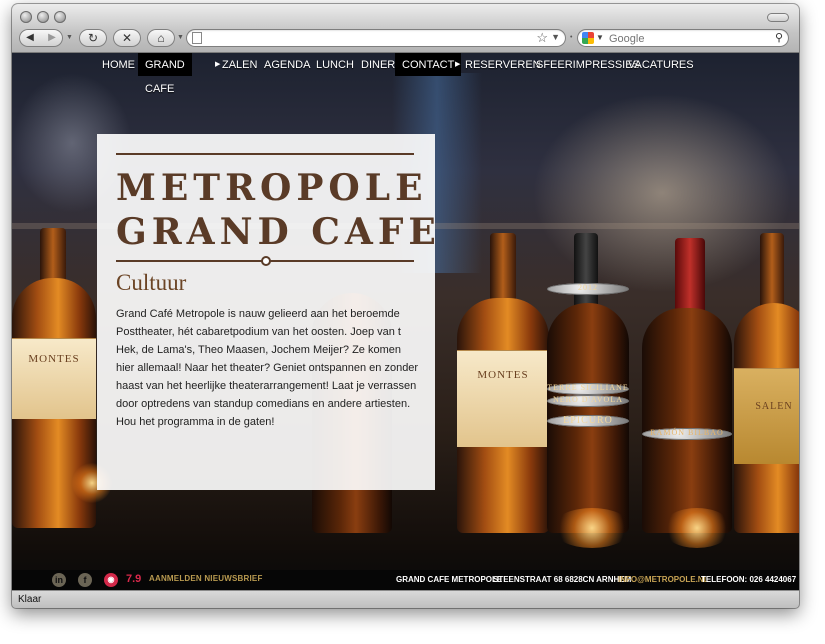 This screenshot has width=825, height=644. I want to click on logo-title-line1: METROPOLE, so click(272, 188).